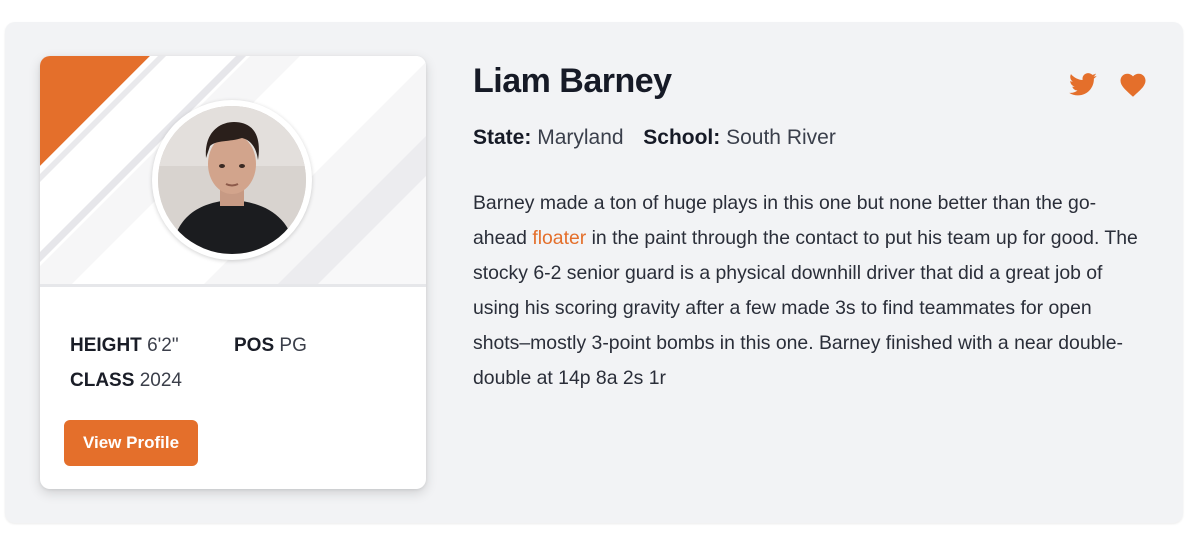 The height and width of the screenshot is (534, 1200). I want to click on avatar-ring, so click(232, 180).